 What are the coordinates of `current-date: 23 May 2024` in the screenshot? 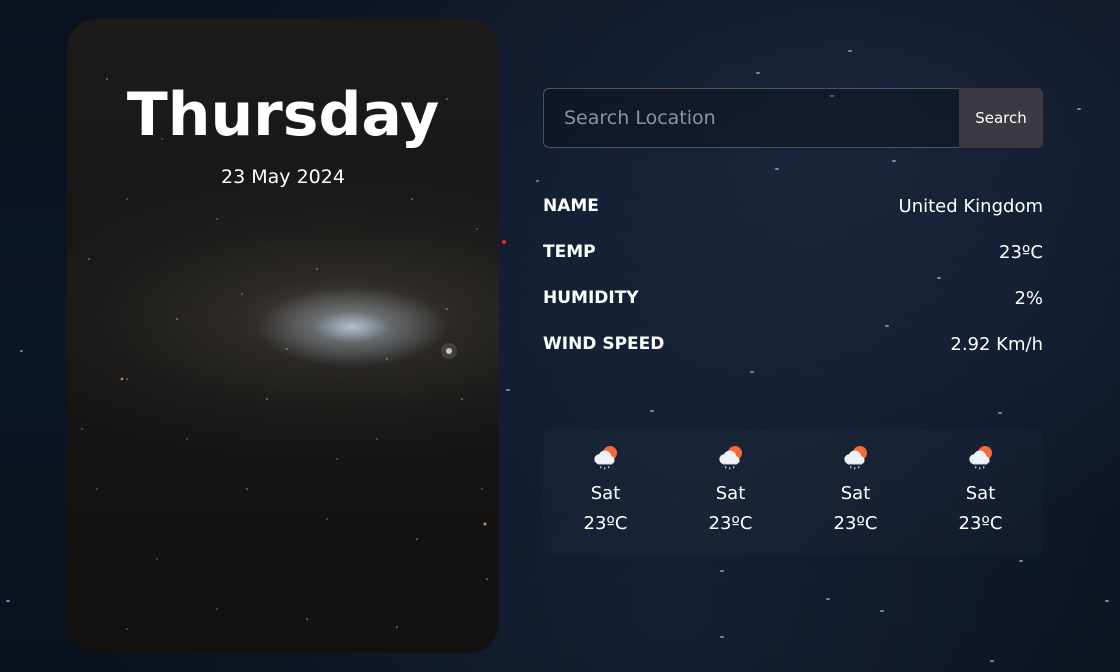 It's located at (283, 177).